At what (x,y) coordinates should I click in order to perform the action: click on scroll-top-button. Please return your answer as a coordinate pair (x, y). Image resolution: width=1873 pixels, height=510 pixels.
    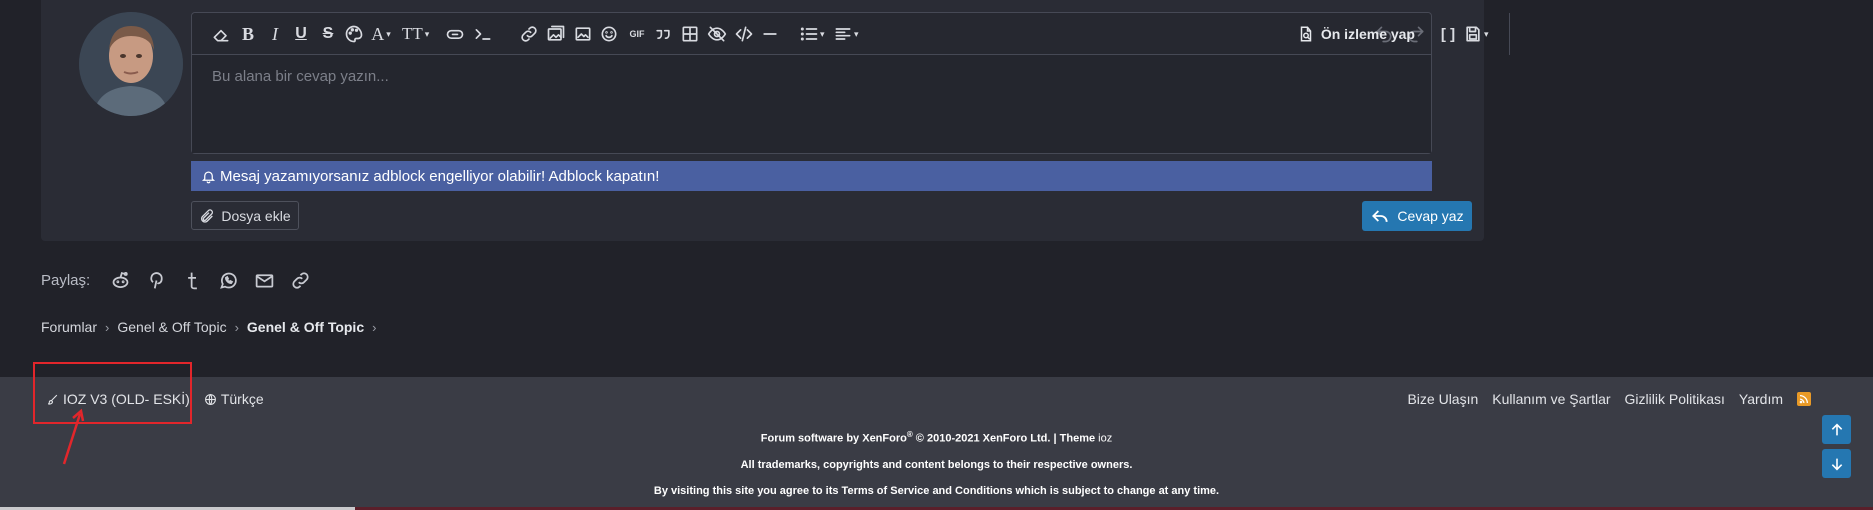
    Looking at the image, I should click on (1836, 429).